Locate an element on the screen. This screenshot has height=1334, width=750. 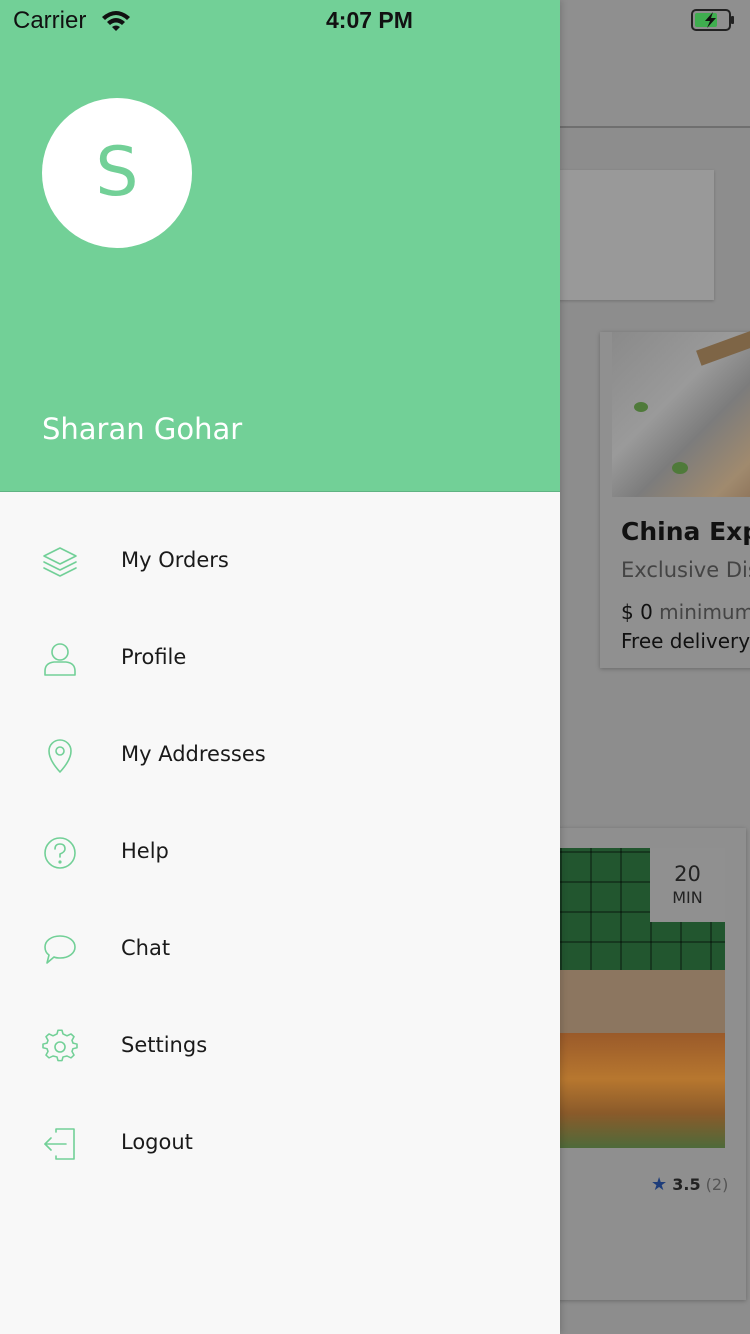
menu-item-chat: Chat is located at coordinates (280, 950).